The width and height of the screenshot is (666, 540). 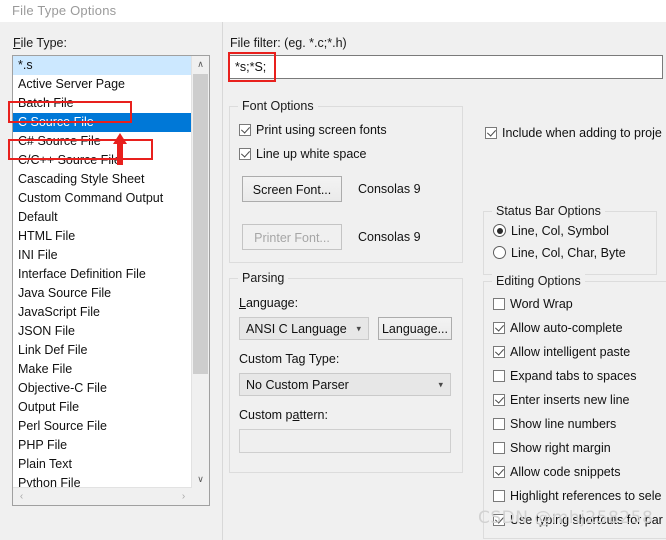 I want to click on editing-option-allow-intelligent-paste: Allow intelligent paste, so click(x=561, y=352).